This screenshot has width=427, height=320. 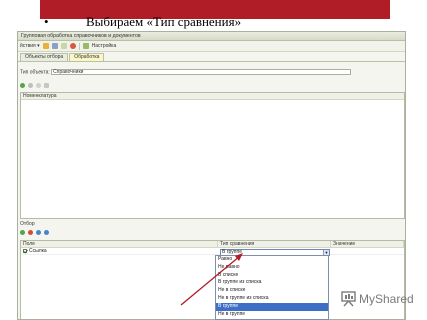 What do you see at coordinates (30, 85) in the screenshot?
I see `edit-row-icon` at bounding box center [30, 85].